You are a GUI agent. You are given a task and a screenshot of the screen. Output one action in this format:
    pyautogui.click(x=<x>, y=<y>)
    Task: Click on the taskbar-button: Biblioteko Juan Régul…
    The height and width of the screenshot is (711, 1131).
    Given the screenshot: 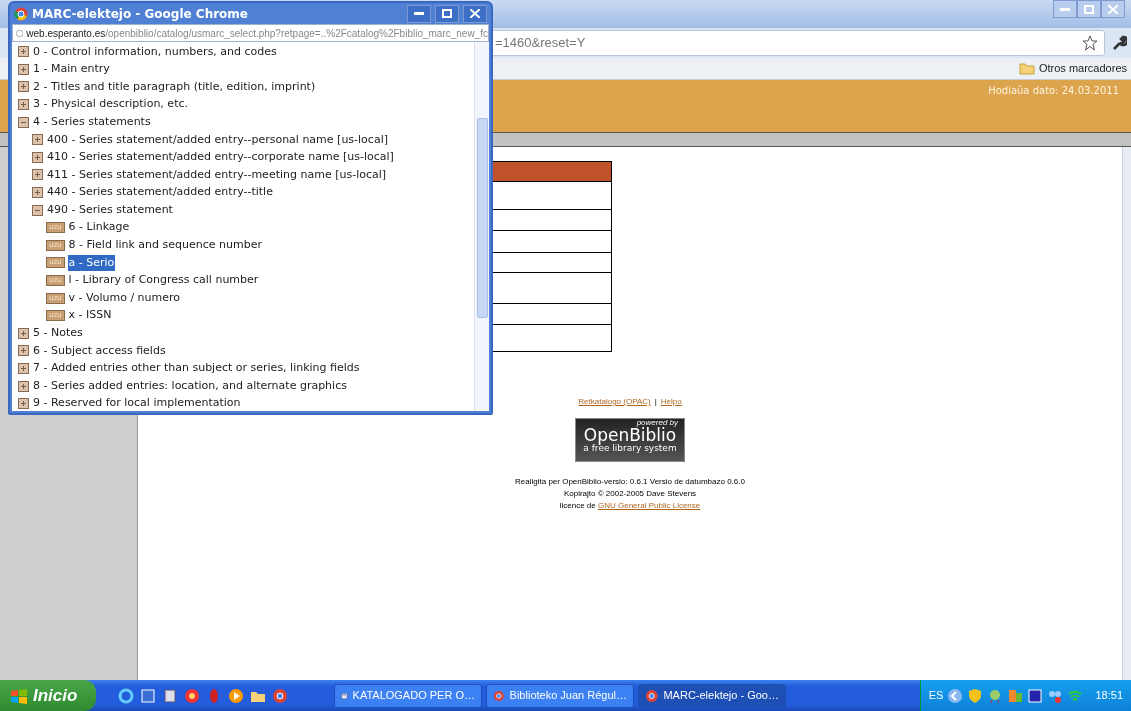 What is the action you would take?
    pyautogui.click(x=560, y=695)
    